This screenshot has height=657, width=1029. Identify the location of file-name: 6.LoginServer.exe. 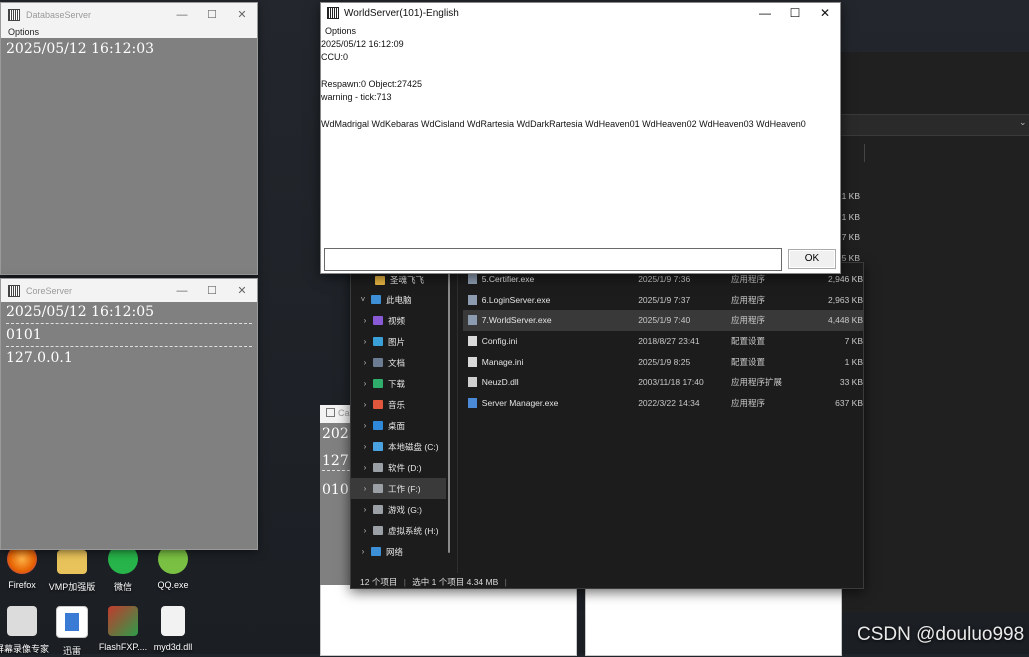
(516, 299).